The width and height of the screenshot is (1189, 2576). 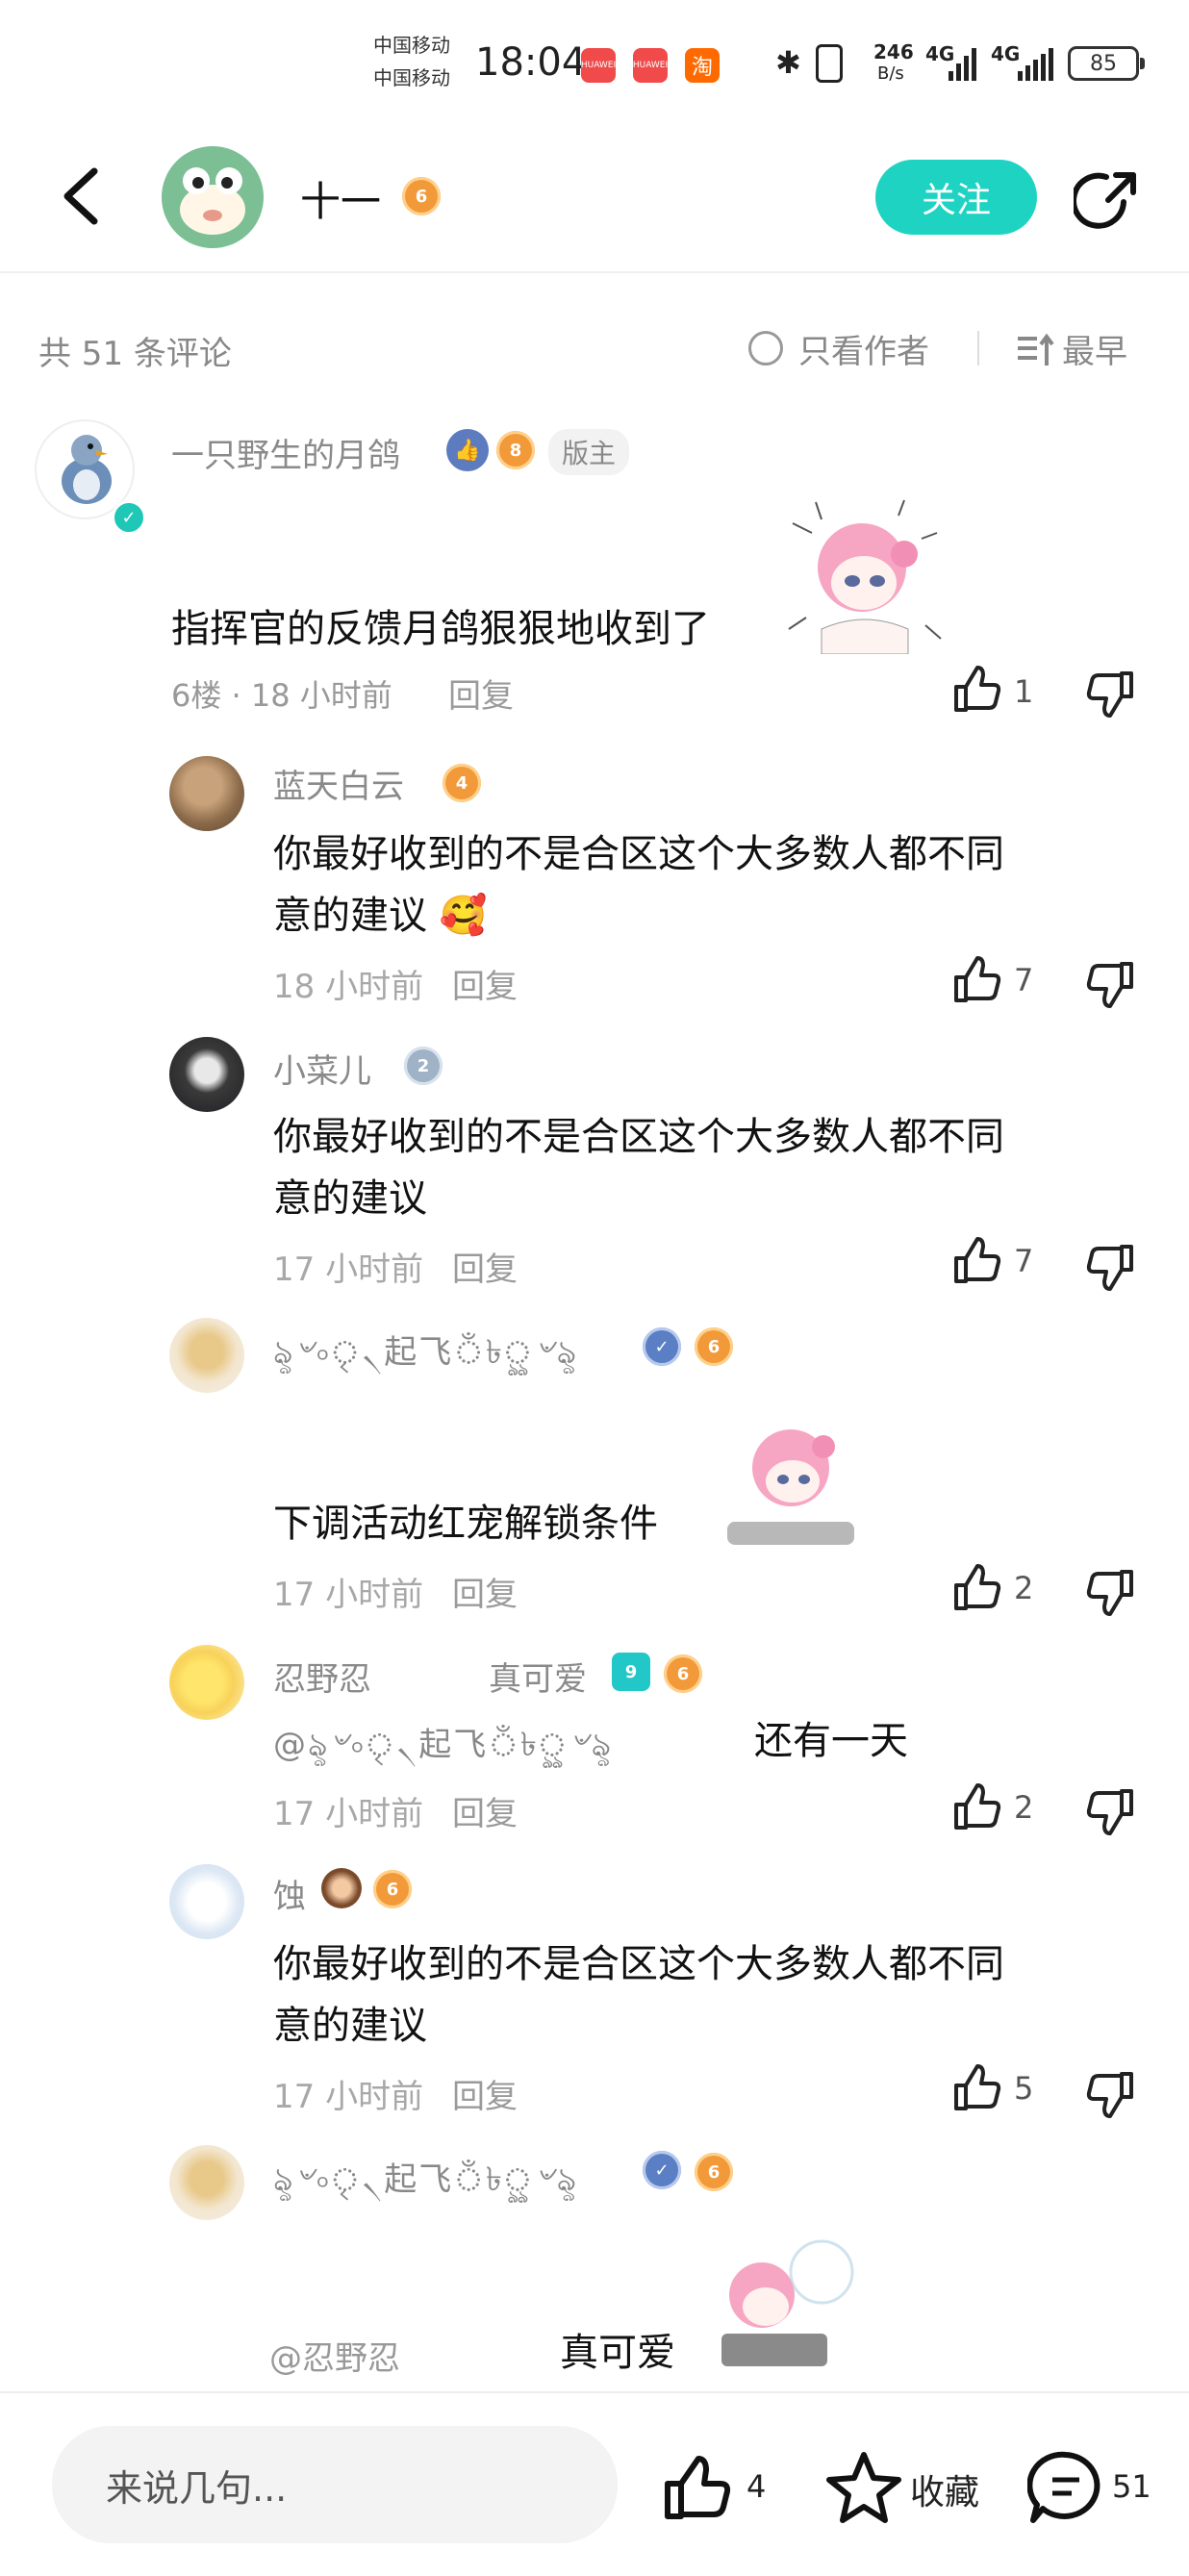 What do you see at coordinates (650, 66) in the screenshot?
I see `huawei-app-icon-2: HUAWEI` at bounding box center [650, 66].